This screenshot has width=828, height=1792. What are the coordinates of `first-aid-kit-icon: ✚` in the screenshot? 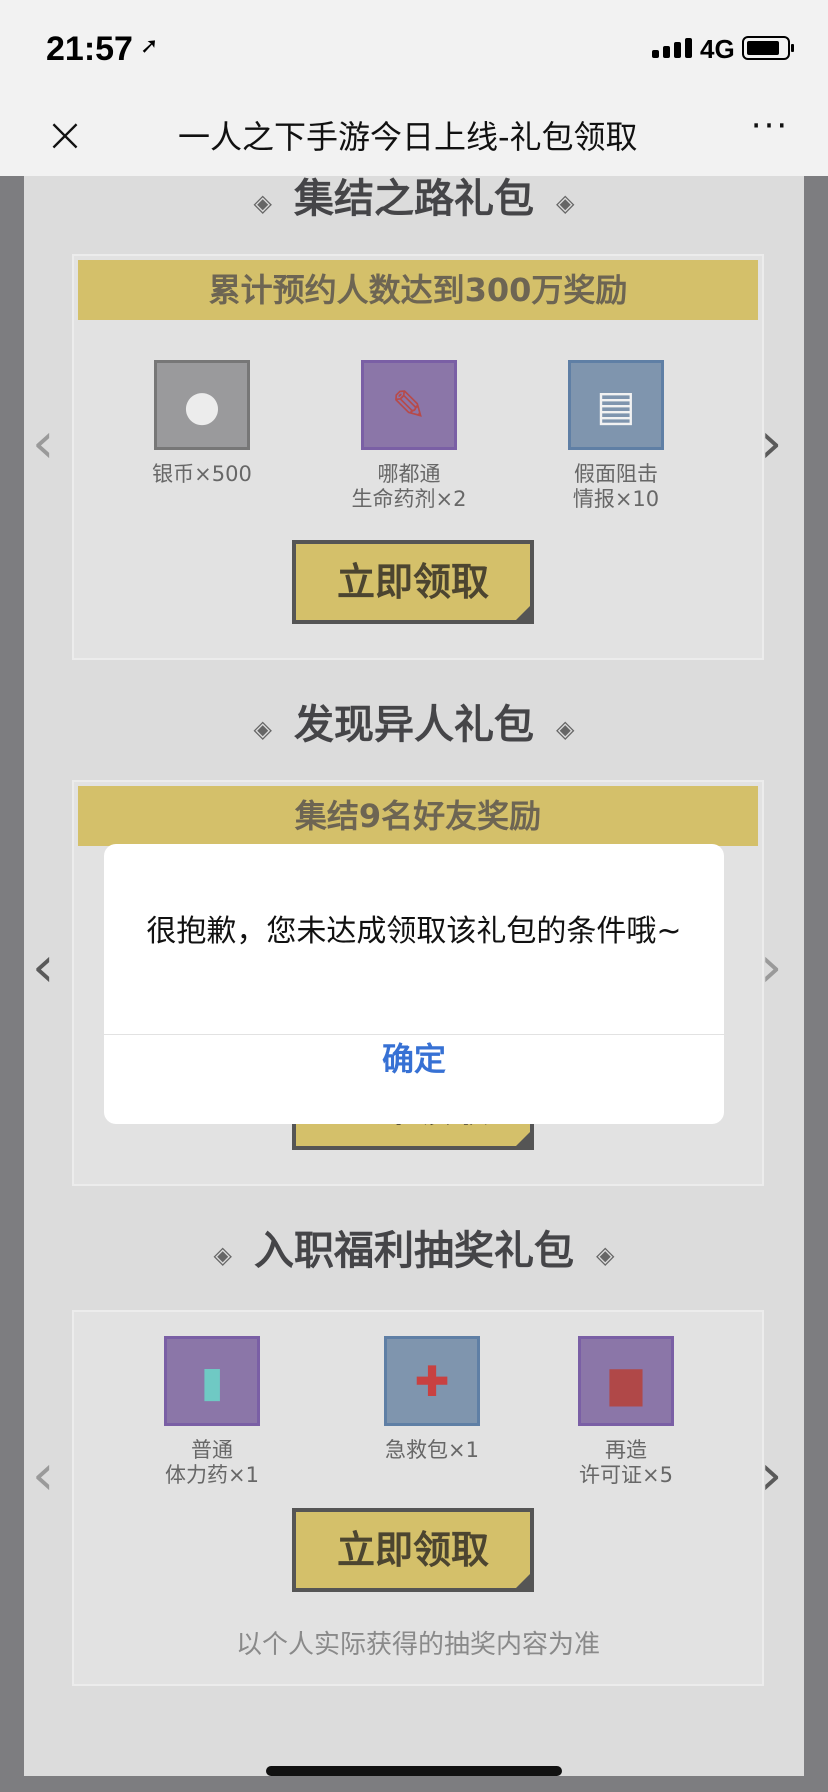 It's located at (432, 1381).